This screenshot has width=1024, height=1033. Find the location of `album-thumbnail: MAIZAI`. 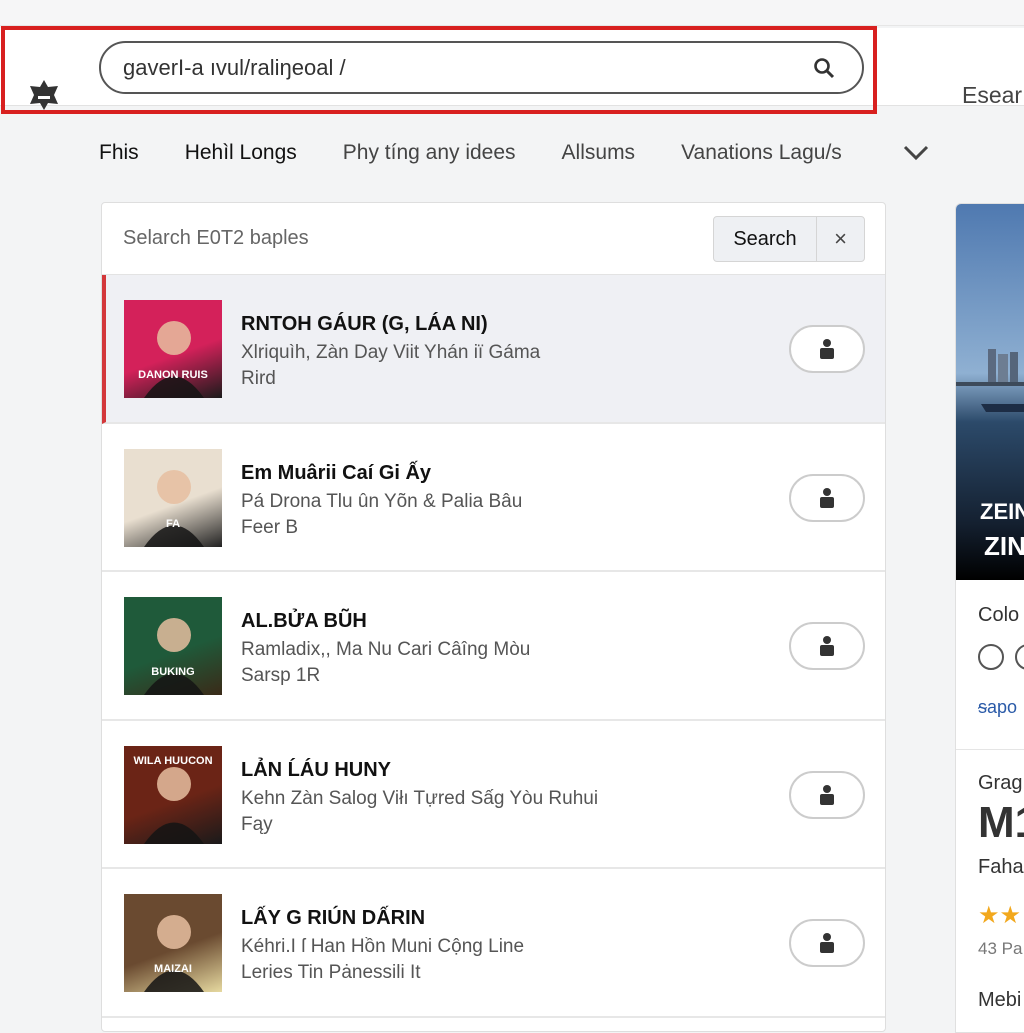

album-thumbnail: MAIZAI is located at coordinates (173, 943).